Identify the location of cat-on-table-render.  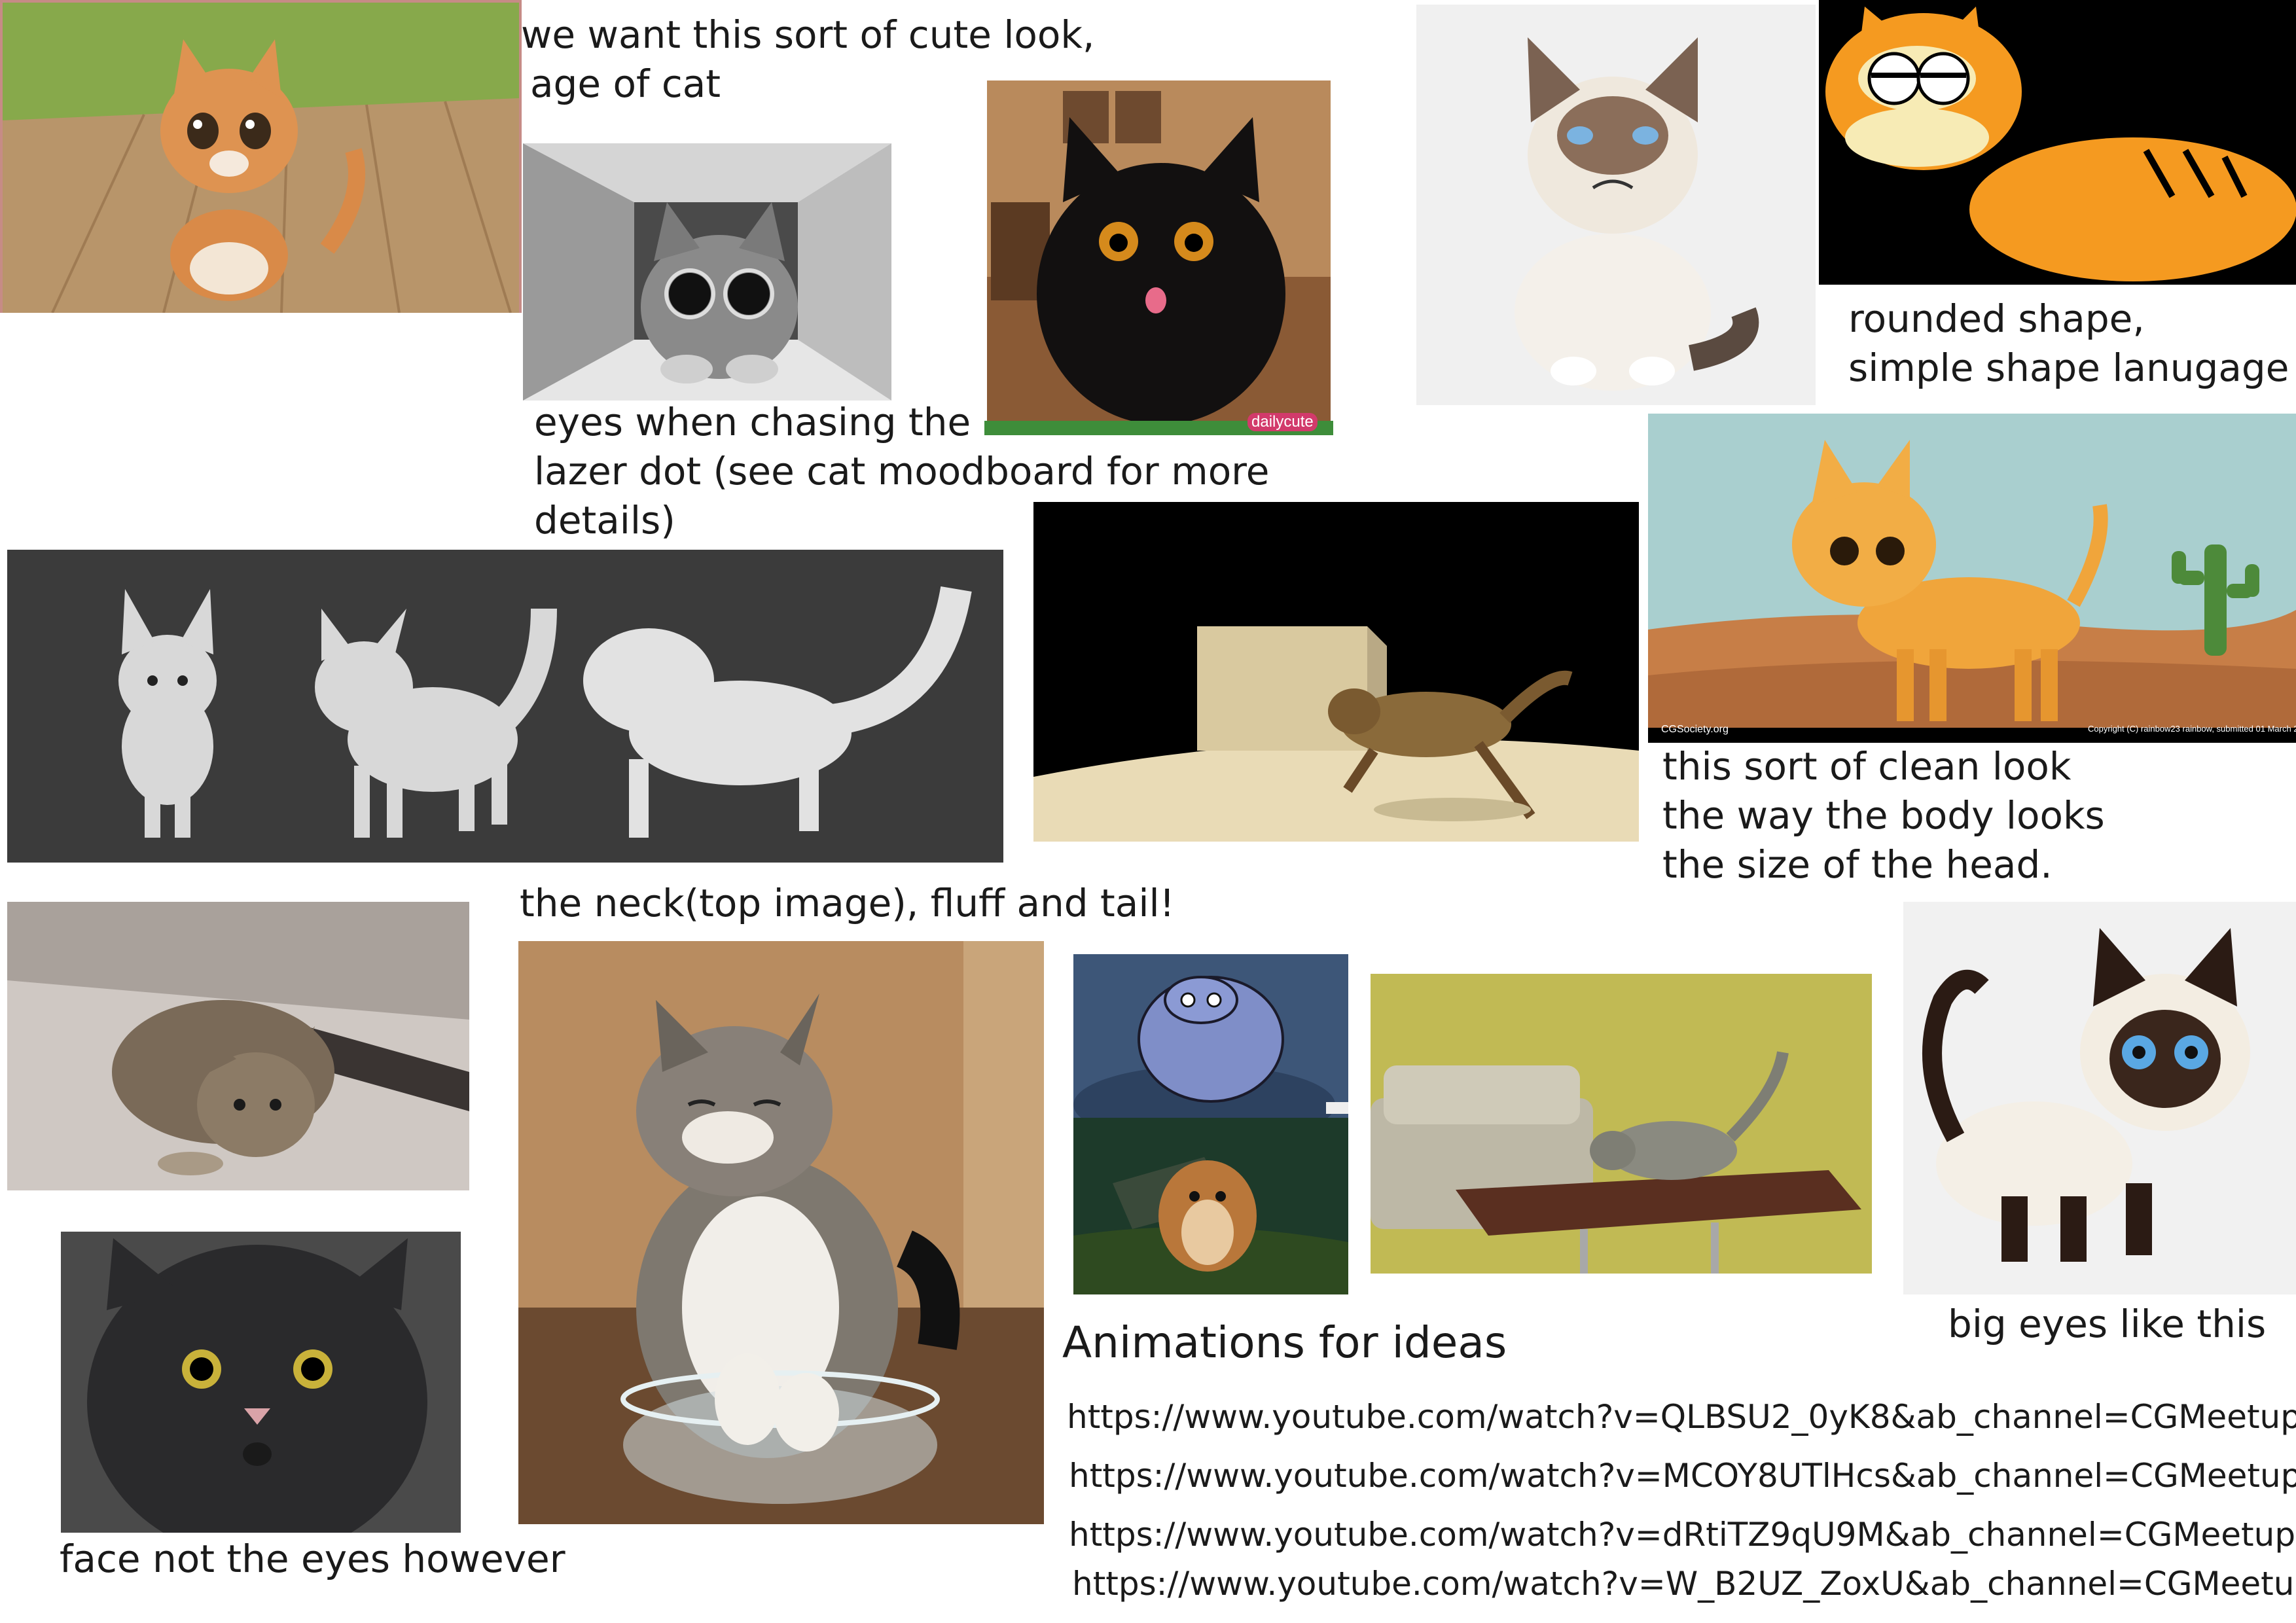
(1621, 1124).